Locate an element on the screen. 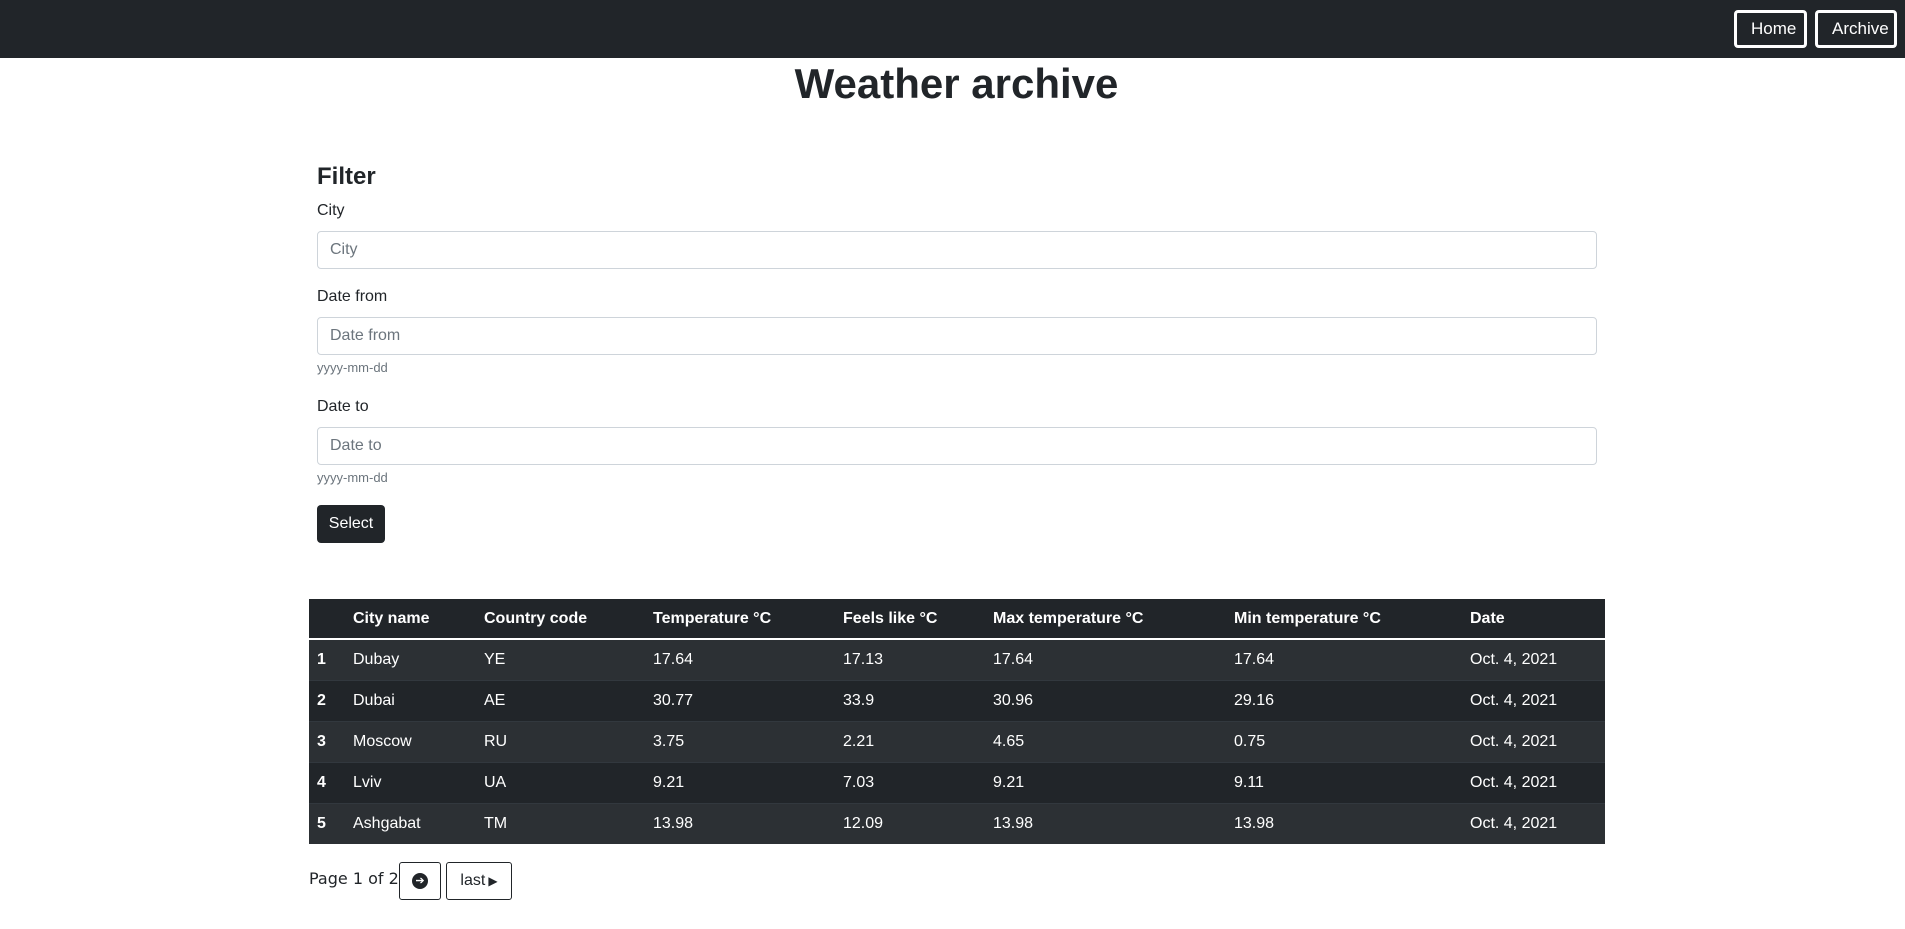 This screenshot has width=1905, height=929. cell-feels-like: 12.09 is located at coordinates (918, 823).